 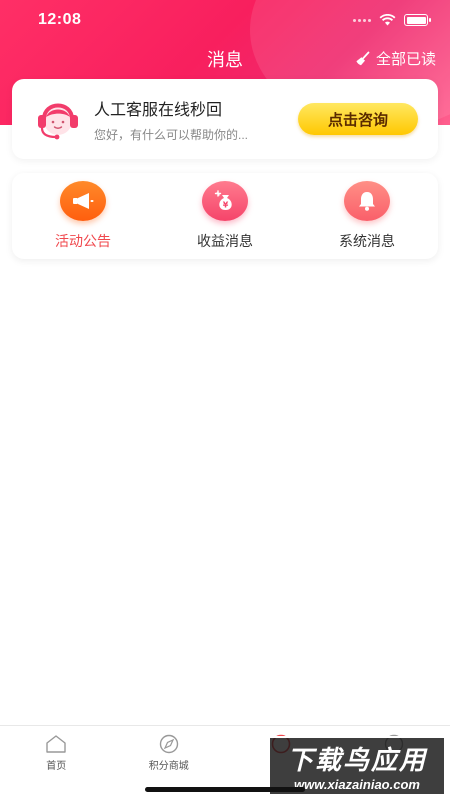 I want to click on category-label: 系统消息, so click(x=367, y=241).